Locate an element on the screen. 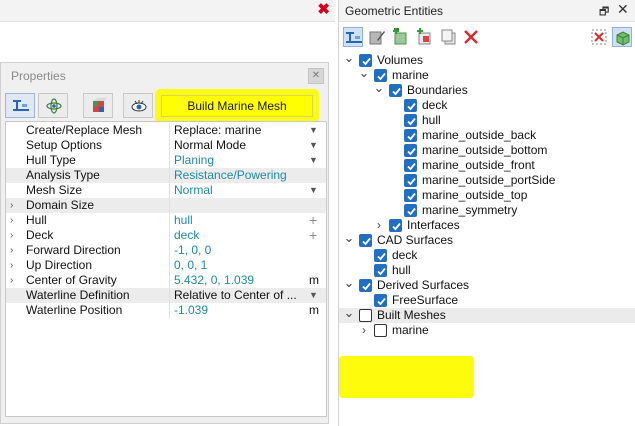 The image size is (635, 426). property-value: 0, 0, 1 is located at coordinates (236, 265).